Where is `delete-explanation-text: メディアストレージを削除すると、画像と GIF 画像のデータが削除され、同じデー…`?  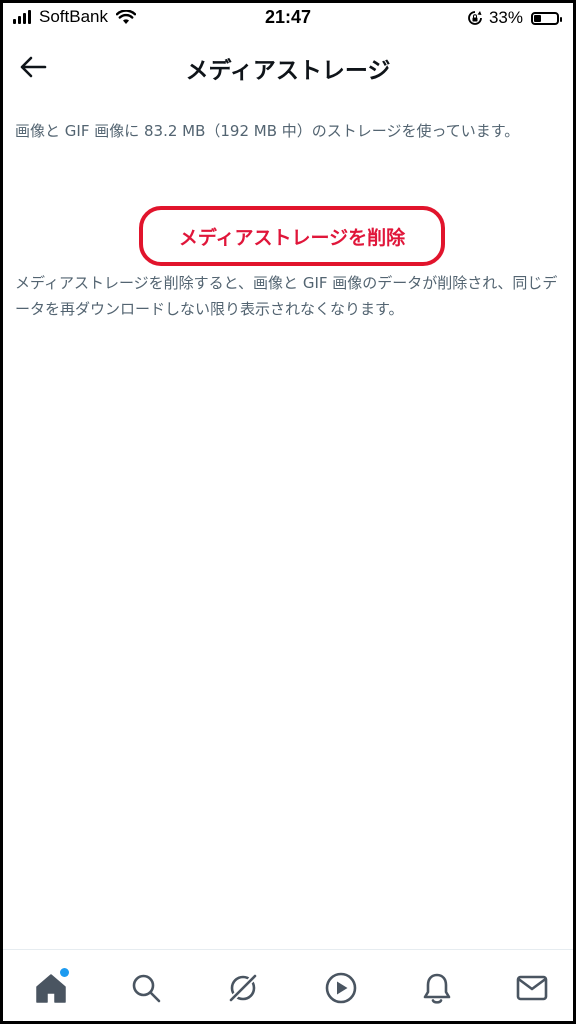 delete-explanation-text: メディアストレージを削除すると、画像と GIF 画像のデータが削除され、同じデー… is located at coordinates (286, 296).